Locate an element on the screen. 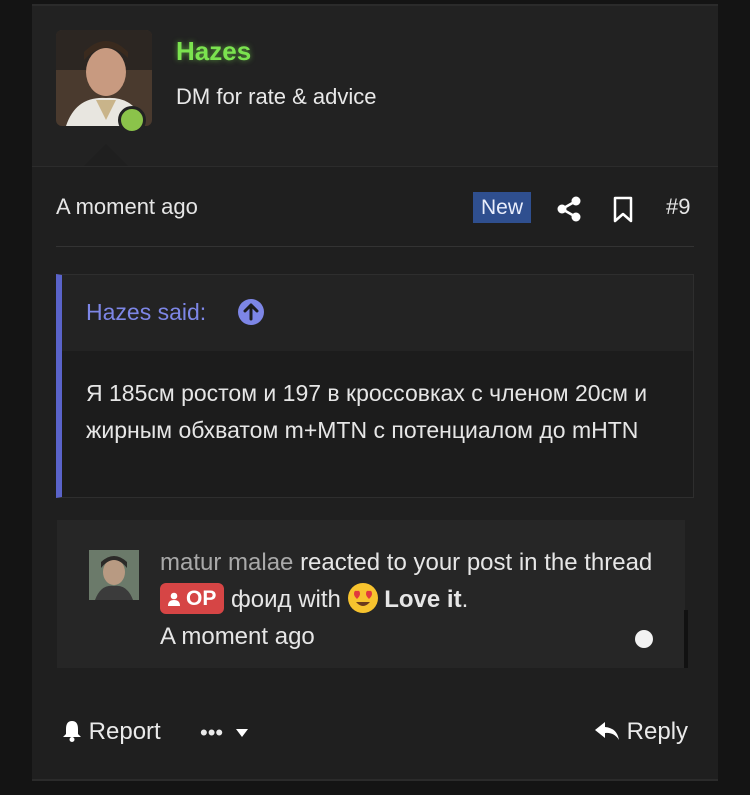  reply-icon is located at coordinates (607, 731).